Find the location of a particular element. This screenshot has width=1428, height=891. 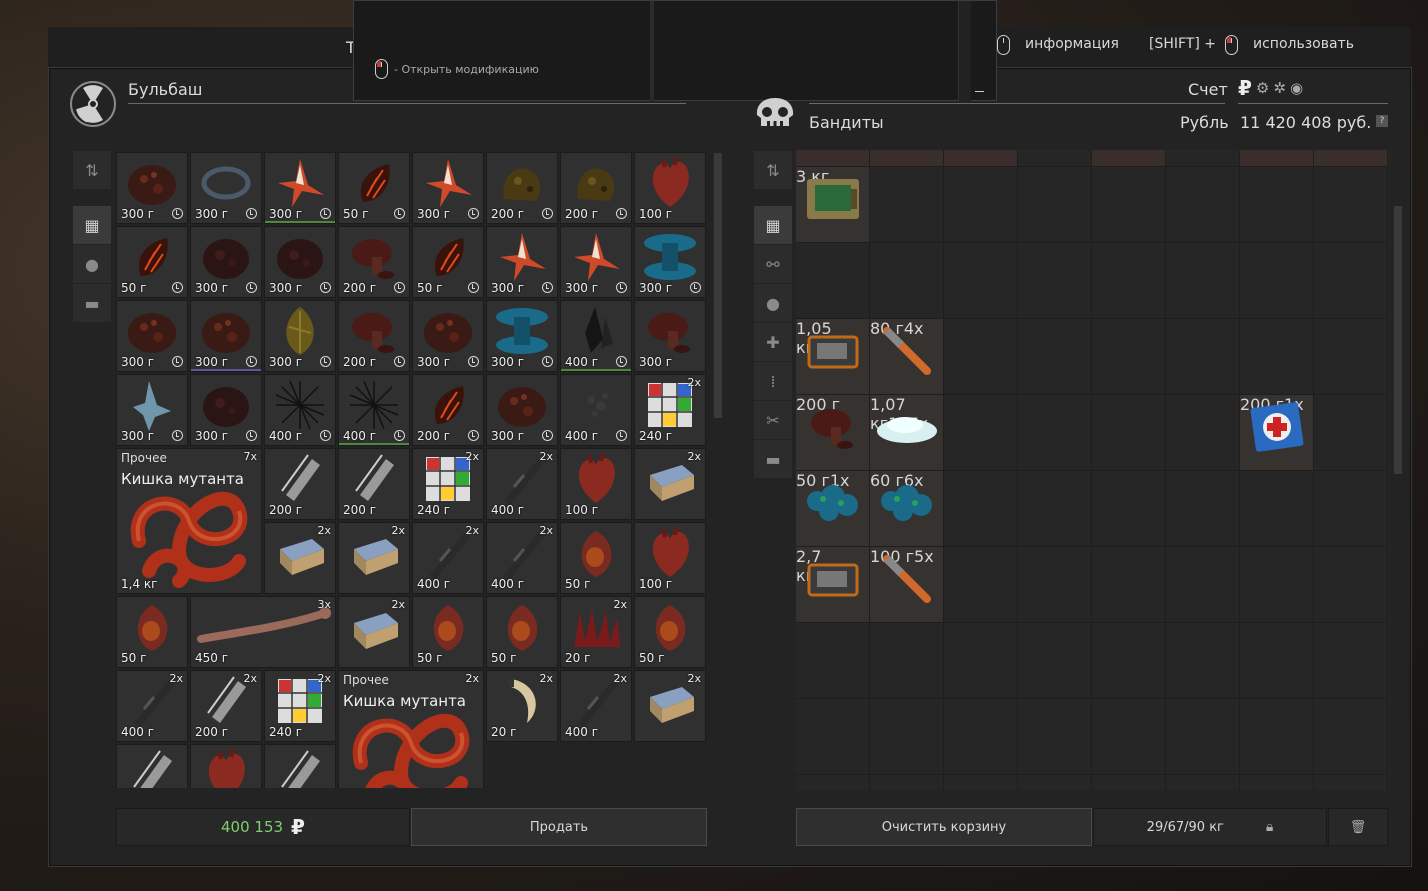

misc-filter-button: ▬ is located at coordinates (773, 459).